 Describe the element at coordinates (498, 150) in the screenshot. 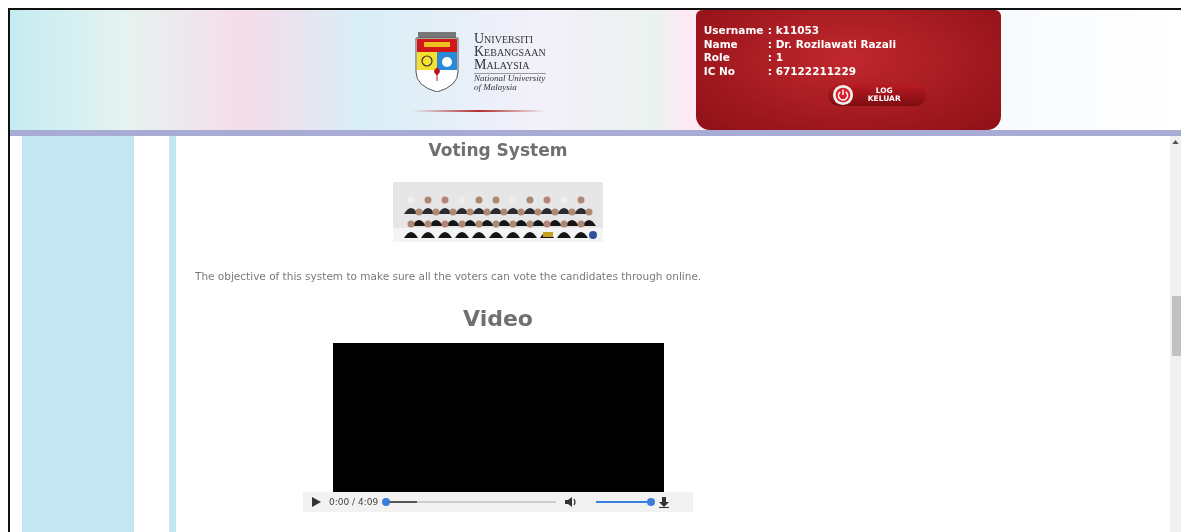

I see `page-title: Voting System` at that location.